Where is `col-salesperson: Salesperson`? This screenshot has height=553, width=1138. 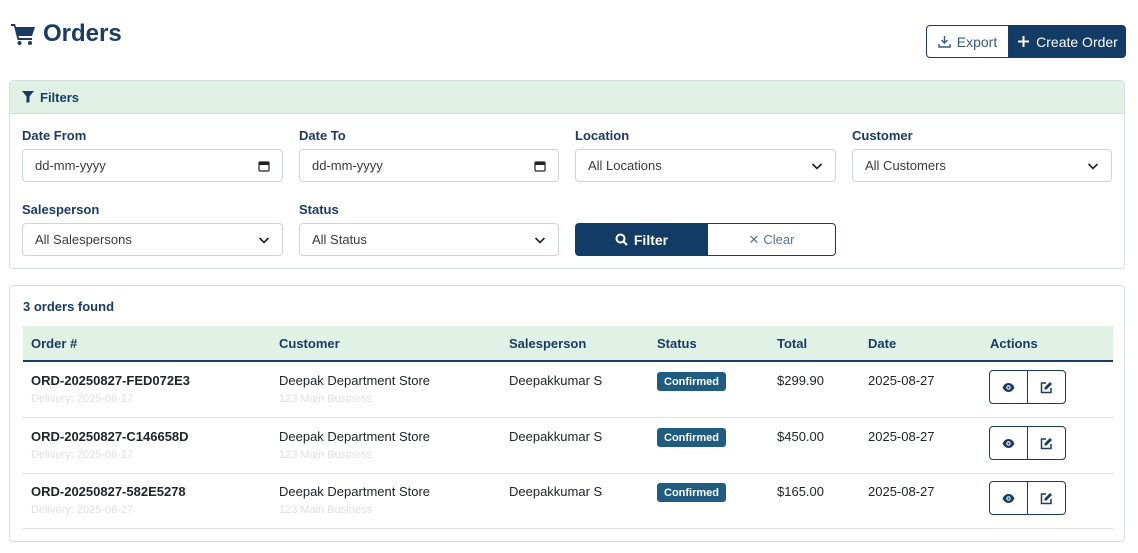
col-salesperson: Salesperson is located at coordinates (547, 343).